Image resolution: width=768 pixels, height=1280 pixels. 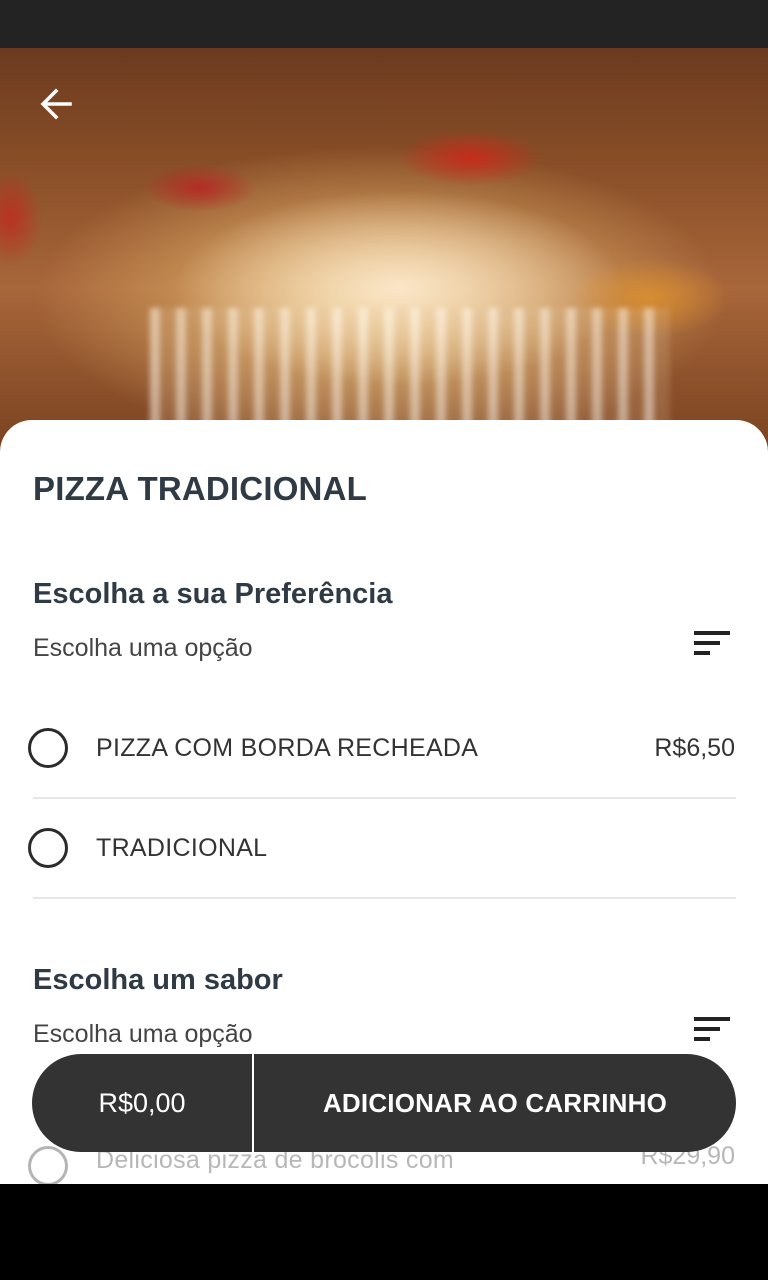 What do you see at coordinates (384, 848) in the screenshot?
I see `option-row-tradicional: TRADICIONAL` at bounding box center [384, 848].